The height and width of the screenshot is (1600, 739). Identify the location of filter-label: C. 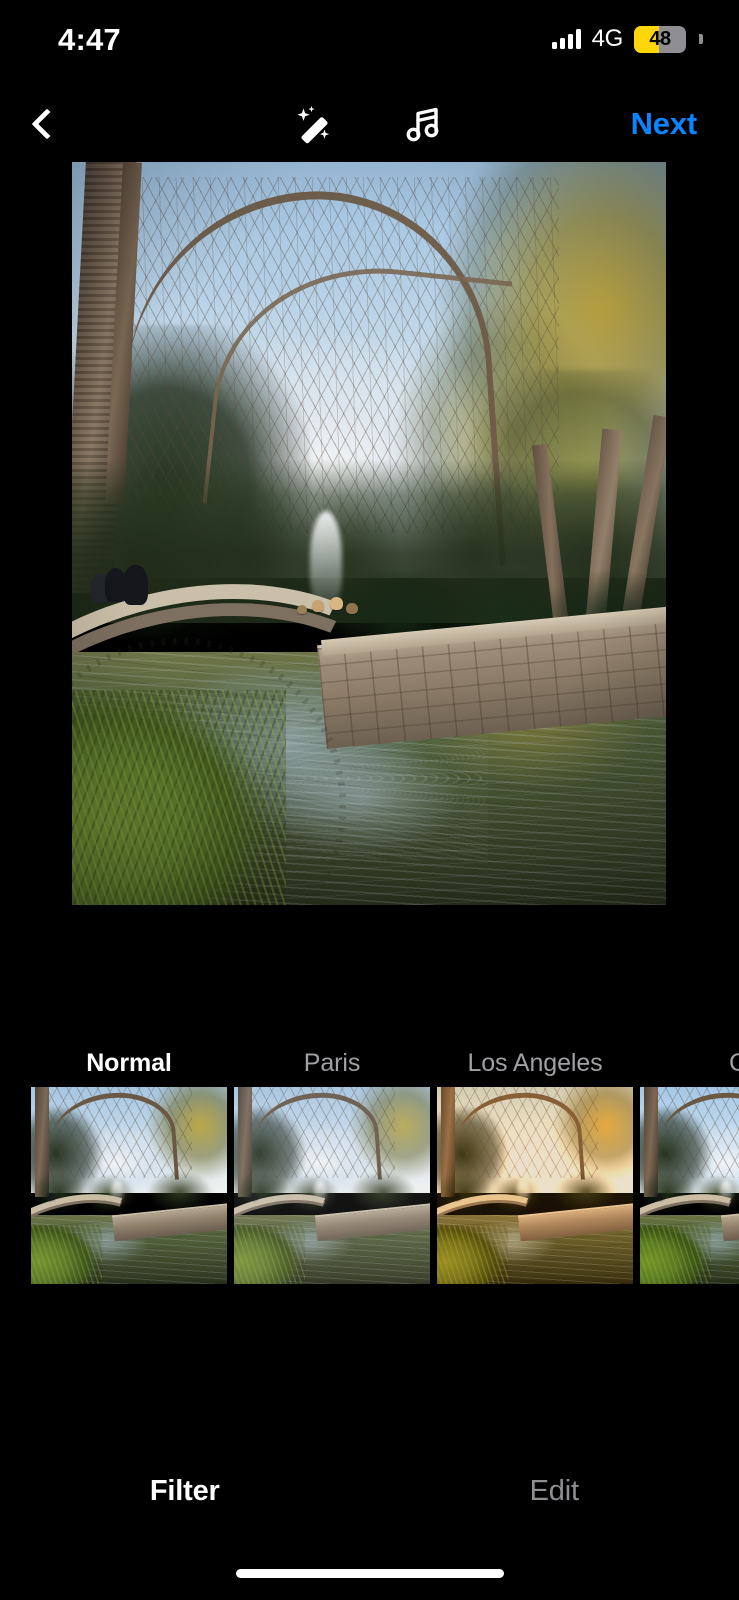
(734, 1063).